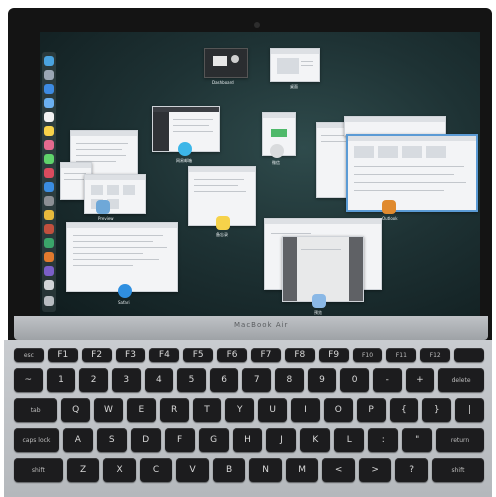 This screenshot has width=496, height=497. Describe the element at coordinates (141, 410) in the screenshot. I see `key: E` at that location.